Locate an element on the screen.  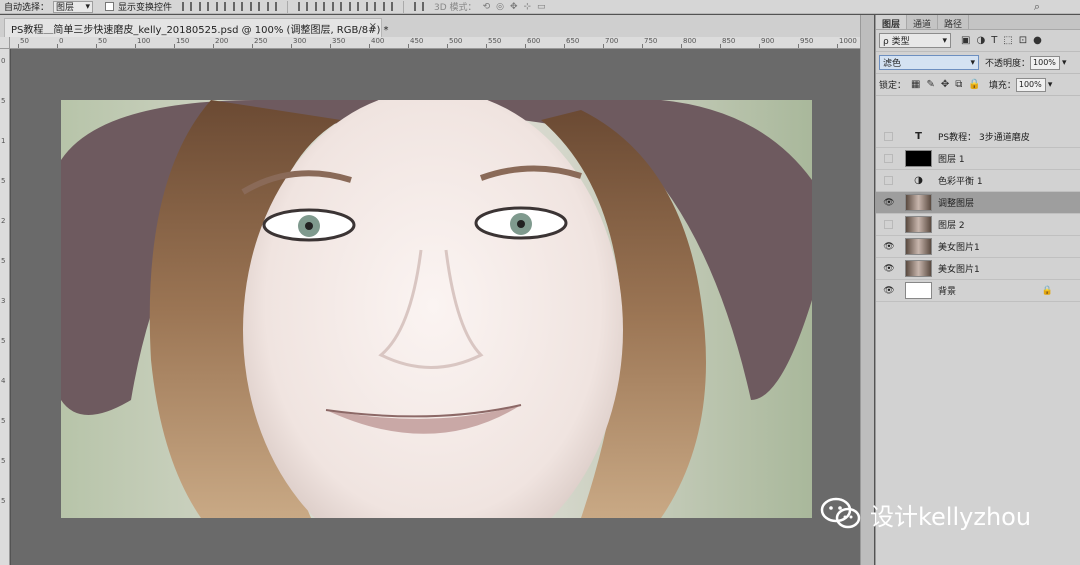
ruler-tick-label: 700 is located at coordinates (612, 41).